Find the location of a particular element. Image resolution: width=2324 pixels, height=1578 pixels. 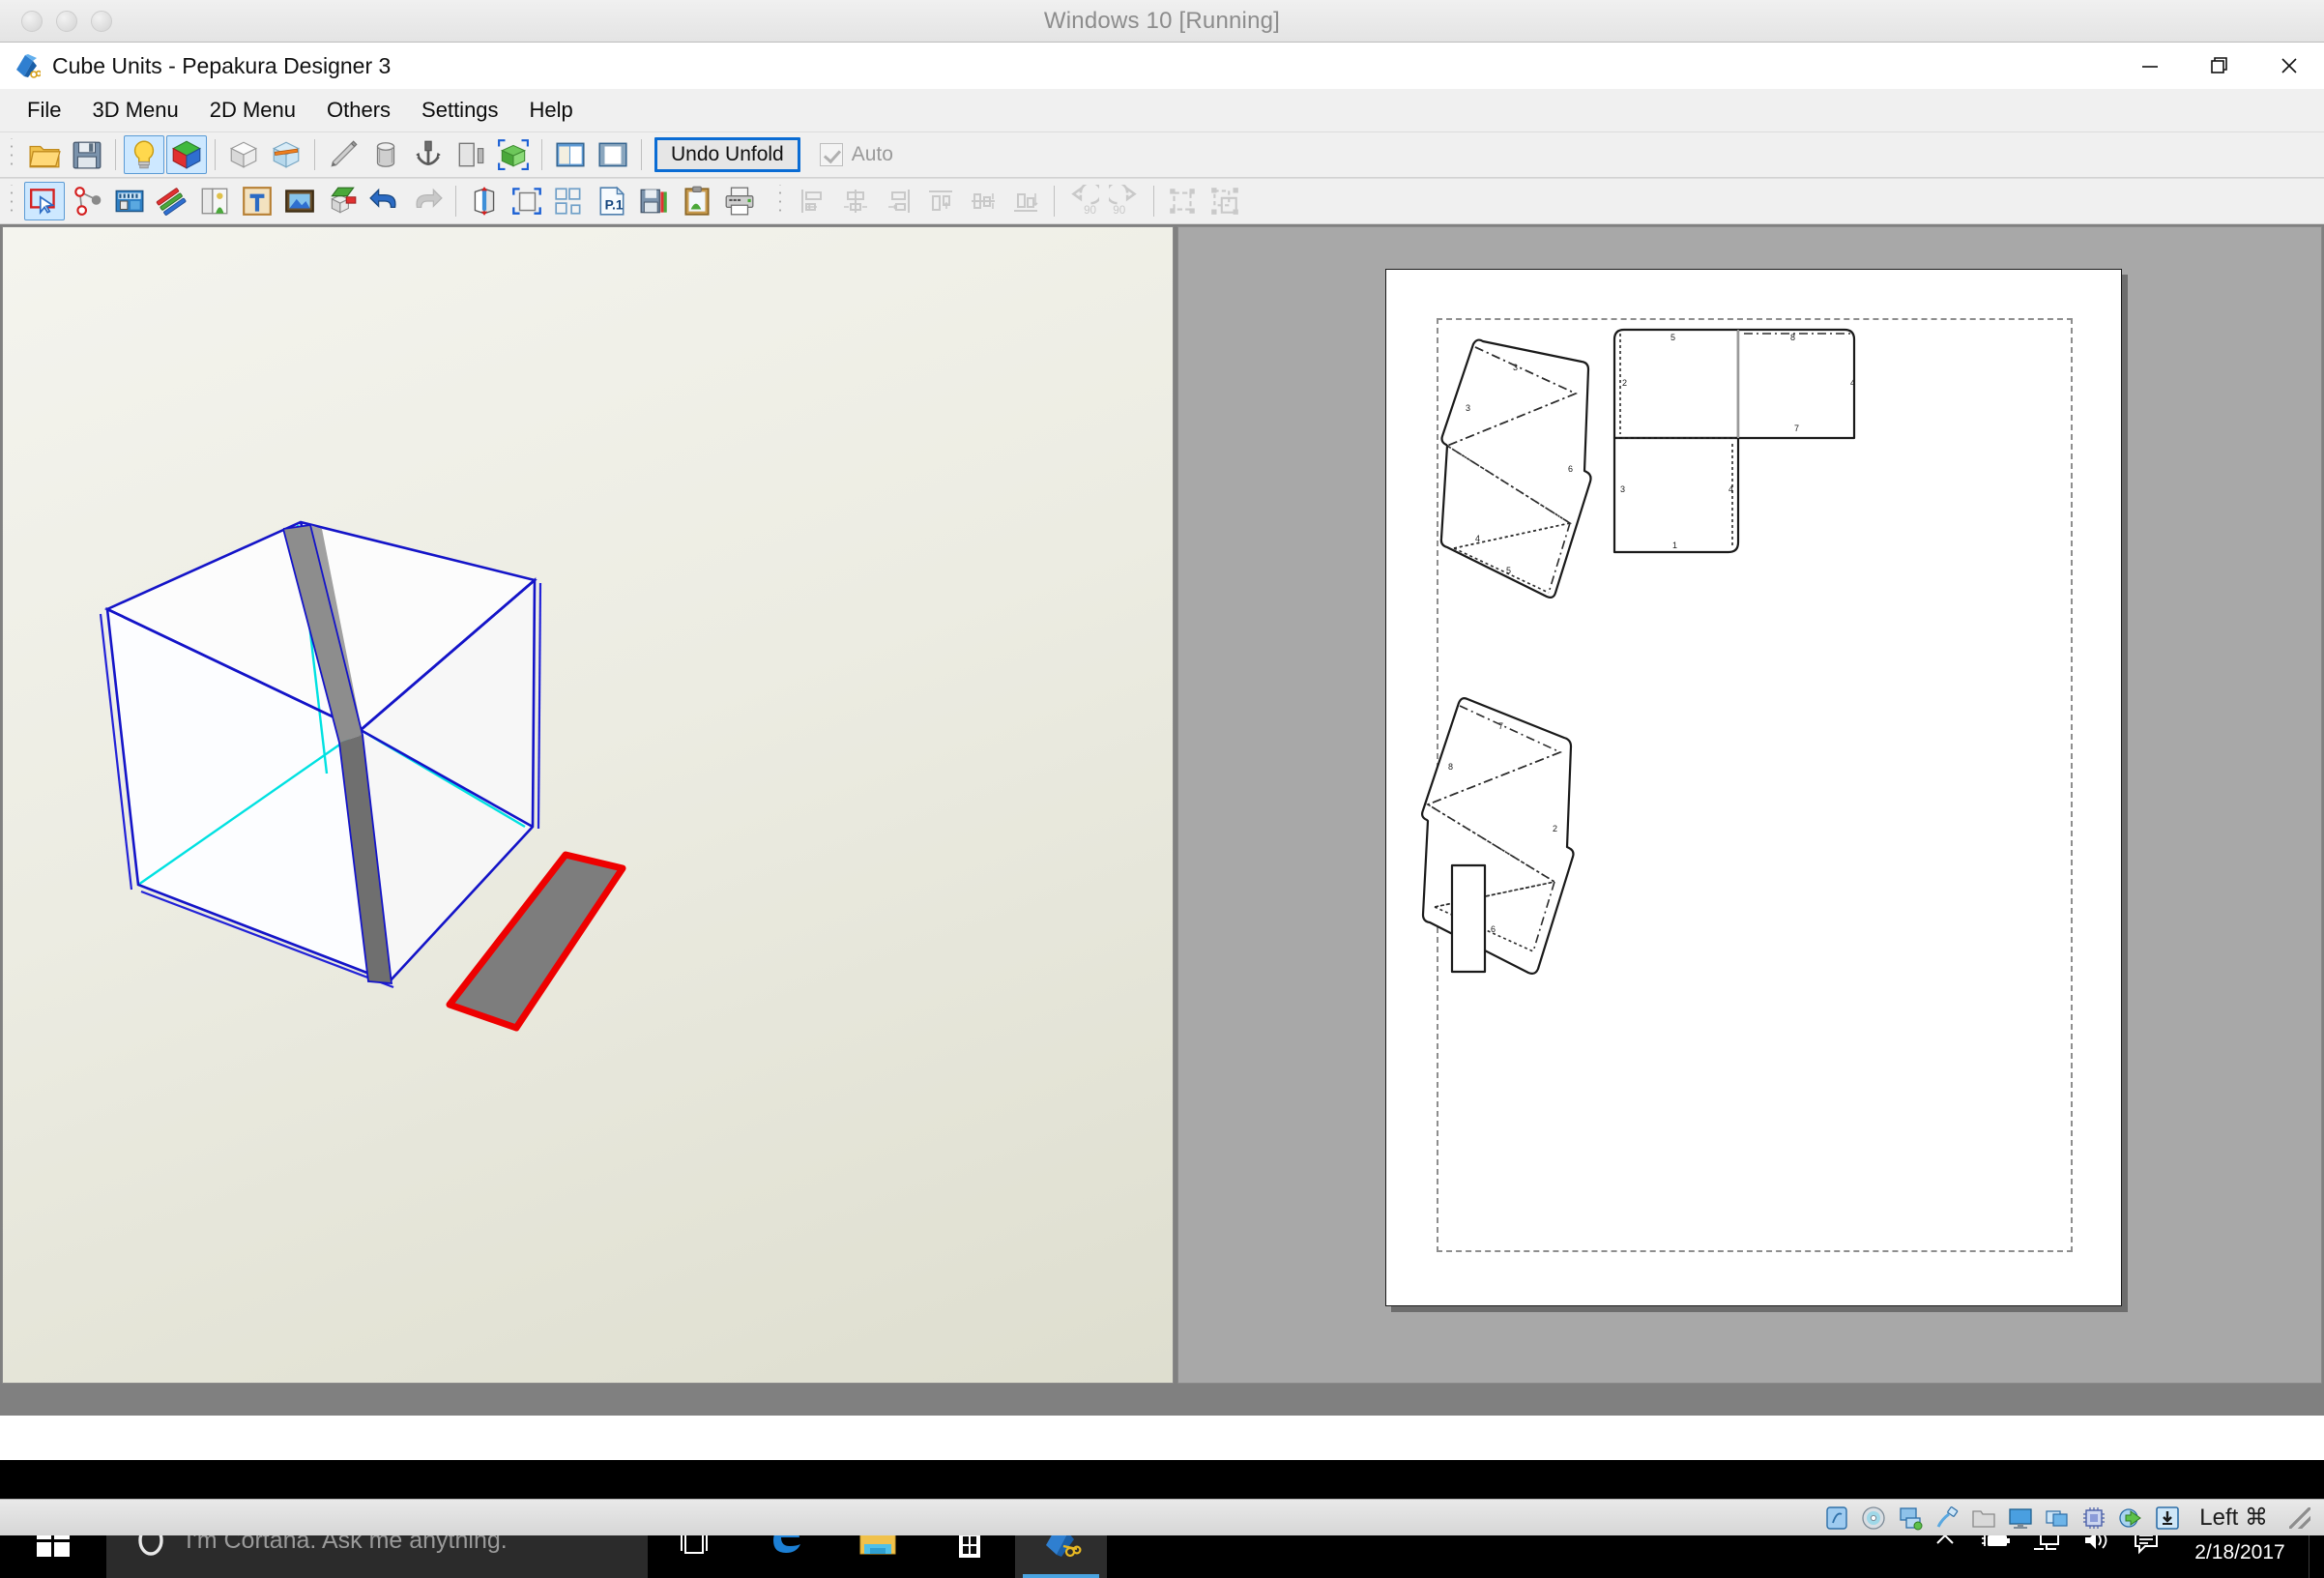

align-right-icon is located at coordinates (898, 201).